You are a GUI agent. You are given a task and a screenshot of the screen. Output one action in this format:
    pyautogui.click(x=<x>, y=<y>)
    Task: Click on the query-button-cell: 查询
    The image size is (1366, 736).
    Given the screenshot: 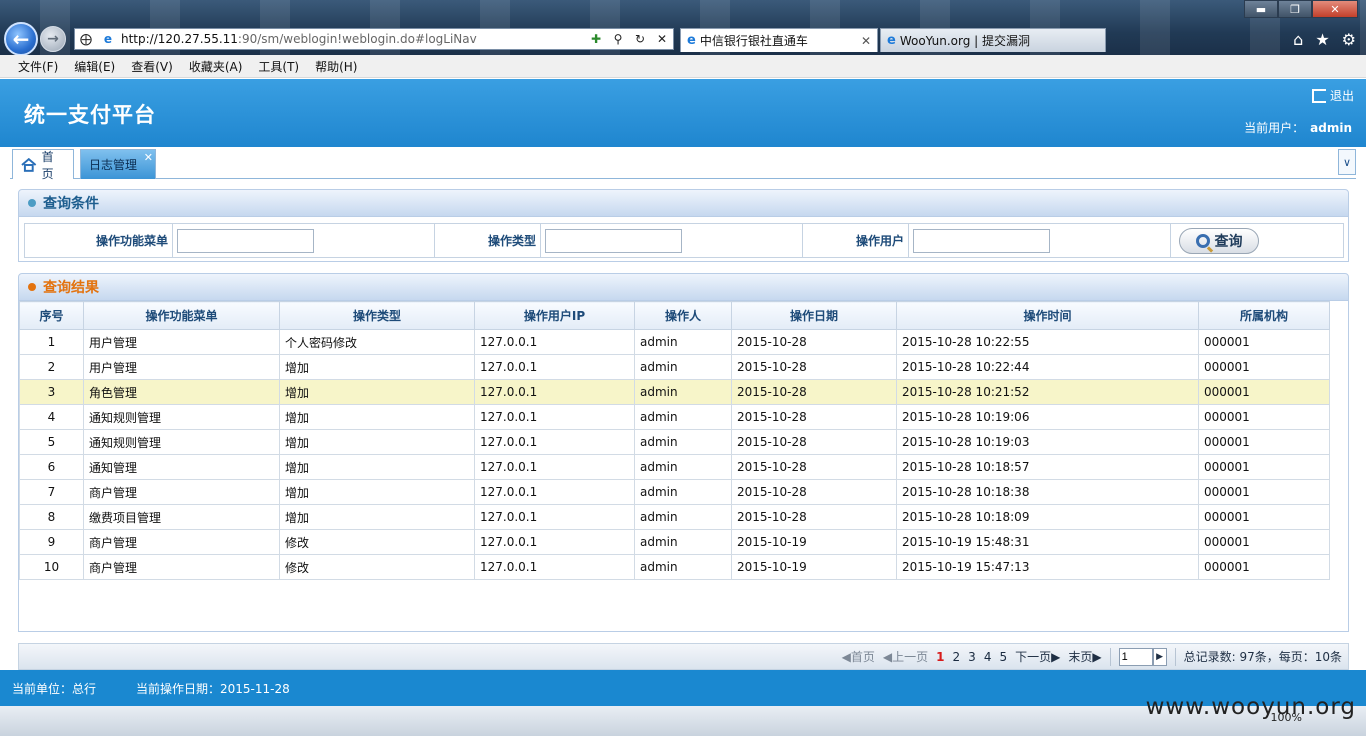 What is the action you would take?
    pyautogui.click(x=1257, y=240)
    